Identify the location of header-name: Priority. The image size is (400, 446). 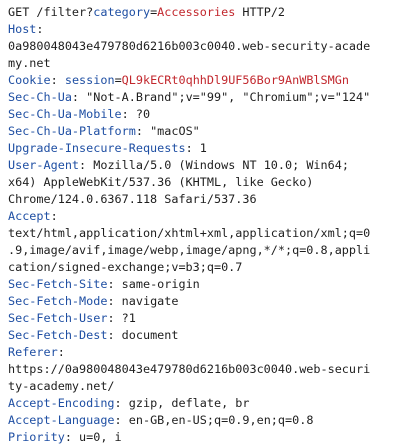
(36, 437).